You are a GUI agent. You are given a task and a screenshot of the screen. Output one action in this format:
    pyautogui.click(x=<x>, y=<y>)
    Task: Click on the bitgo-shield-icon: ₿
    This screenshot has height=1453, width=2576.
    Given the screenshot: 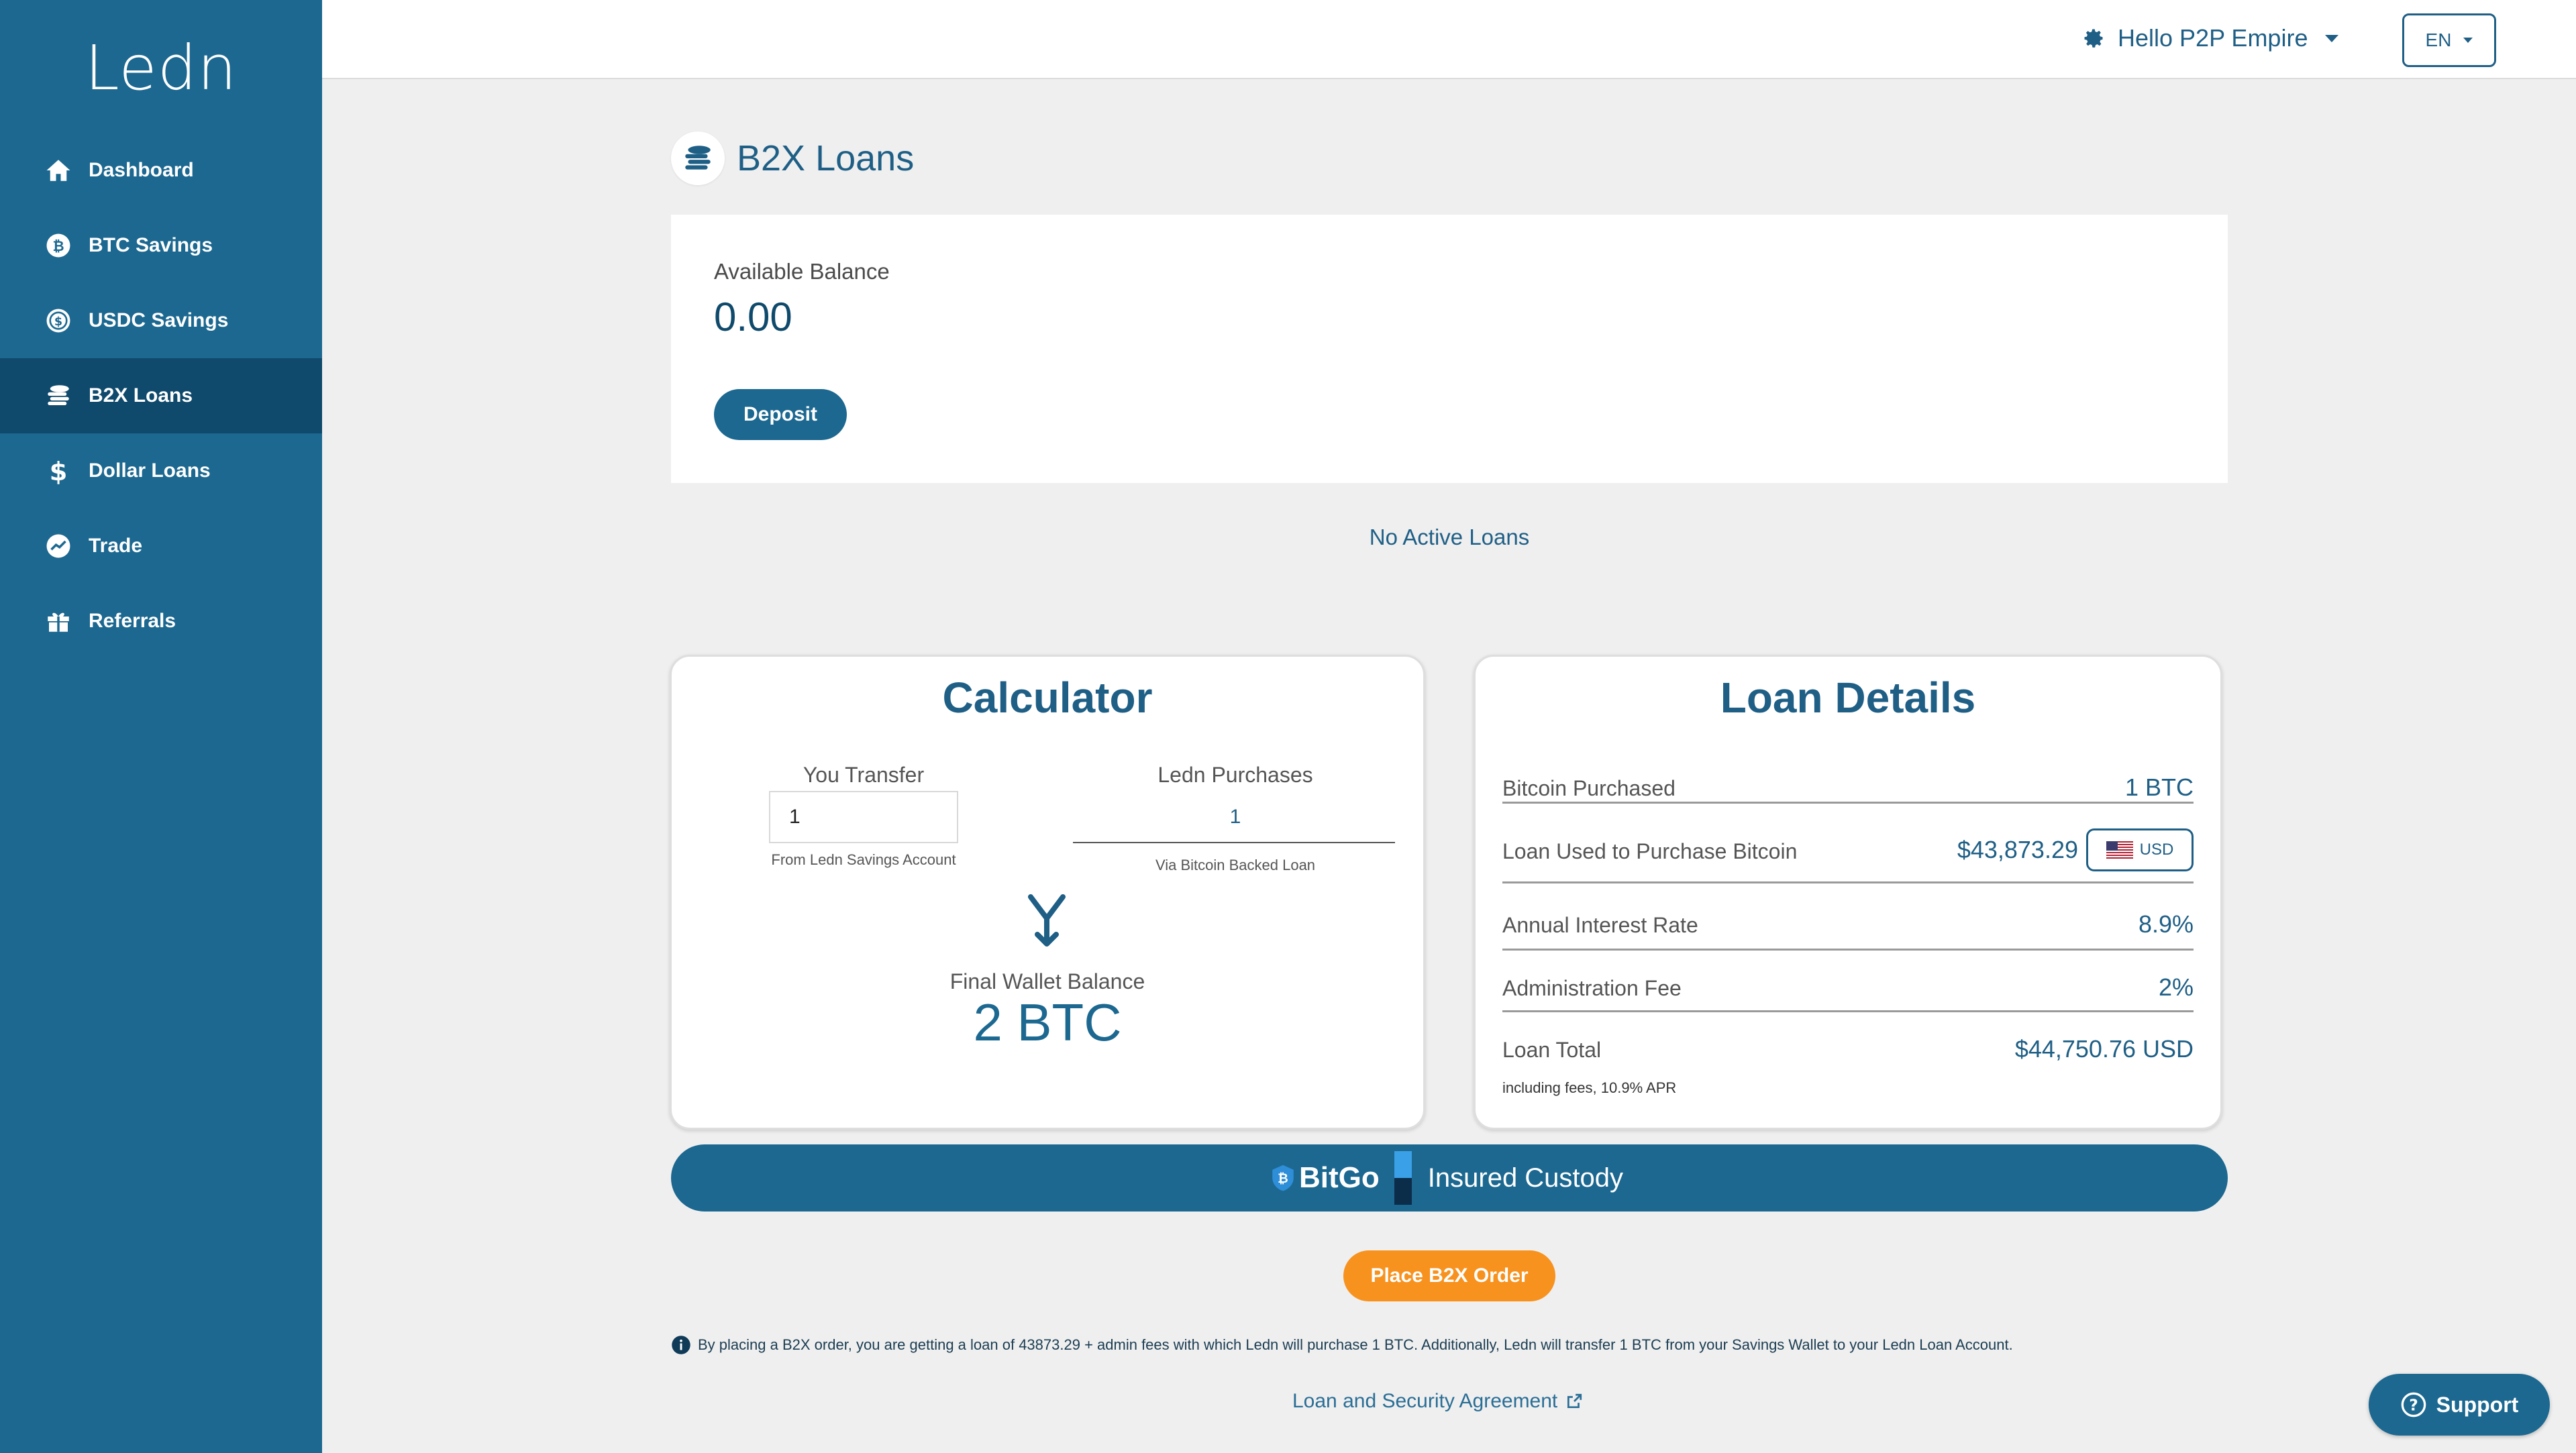 What is the action you would take?
    pyautogui.click(x=1283, y=1178)
    